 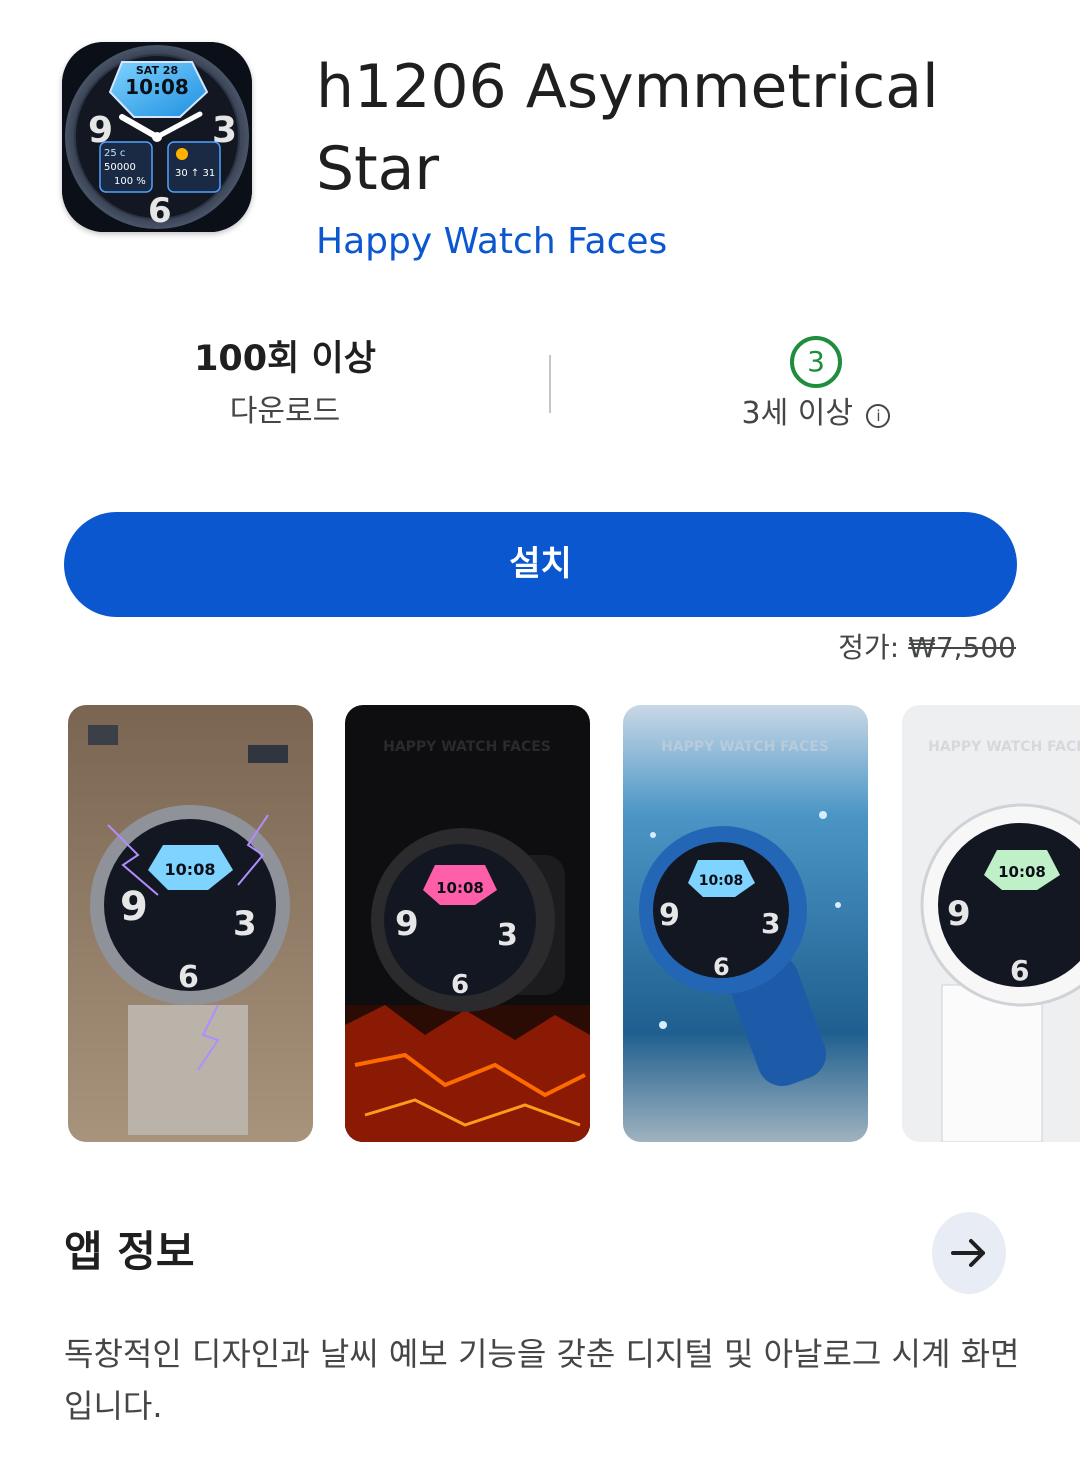 I want to click on screenshot-4: HAPPY WATCH FACES 10:08 9 6, so click(x=991, y=923).